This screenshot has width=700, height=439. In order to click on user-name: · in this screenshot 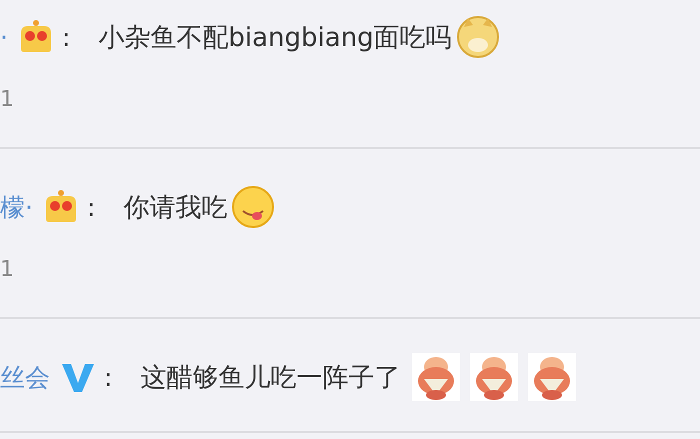, I will do `click(4, 37)`.